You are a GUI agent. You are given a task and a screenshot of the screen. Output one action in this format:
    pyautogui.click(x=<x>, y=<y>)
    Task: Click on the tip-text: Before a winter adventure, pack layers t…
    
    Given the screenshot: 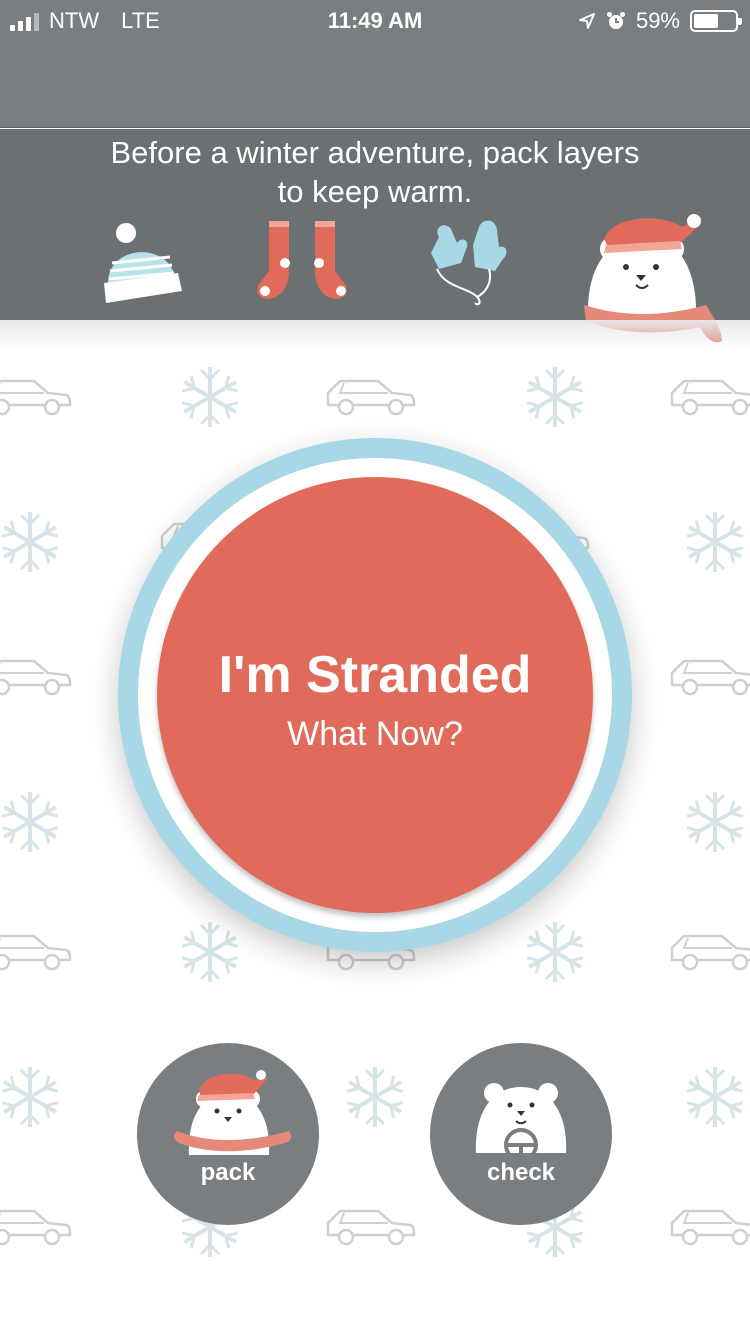 What is the action you would take?
    pyautogui.click(x=375, y=172)
    